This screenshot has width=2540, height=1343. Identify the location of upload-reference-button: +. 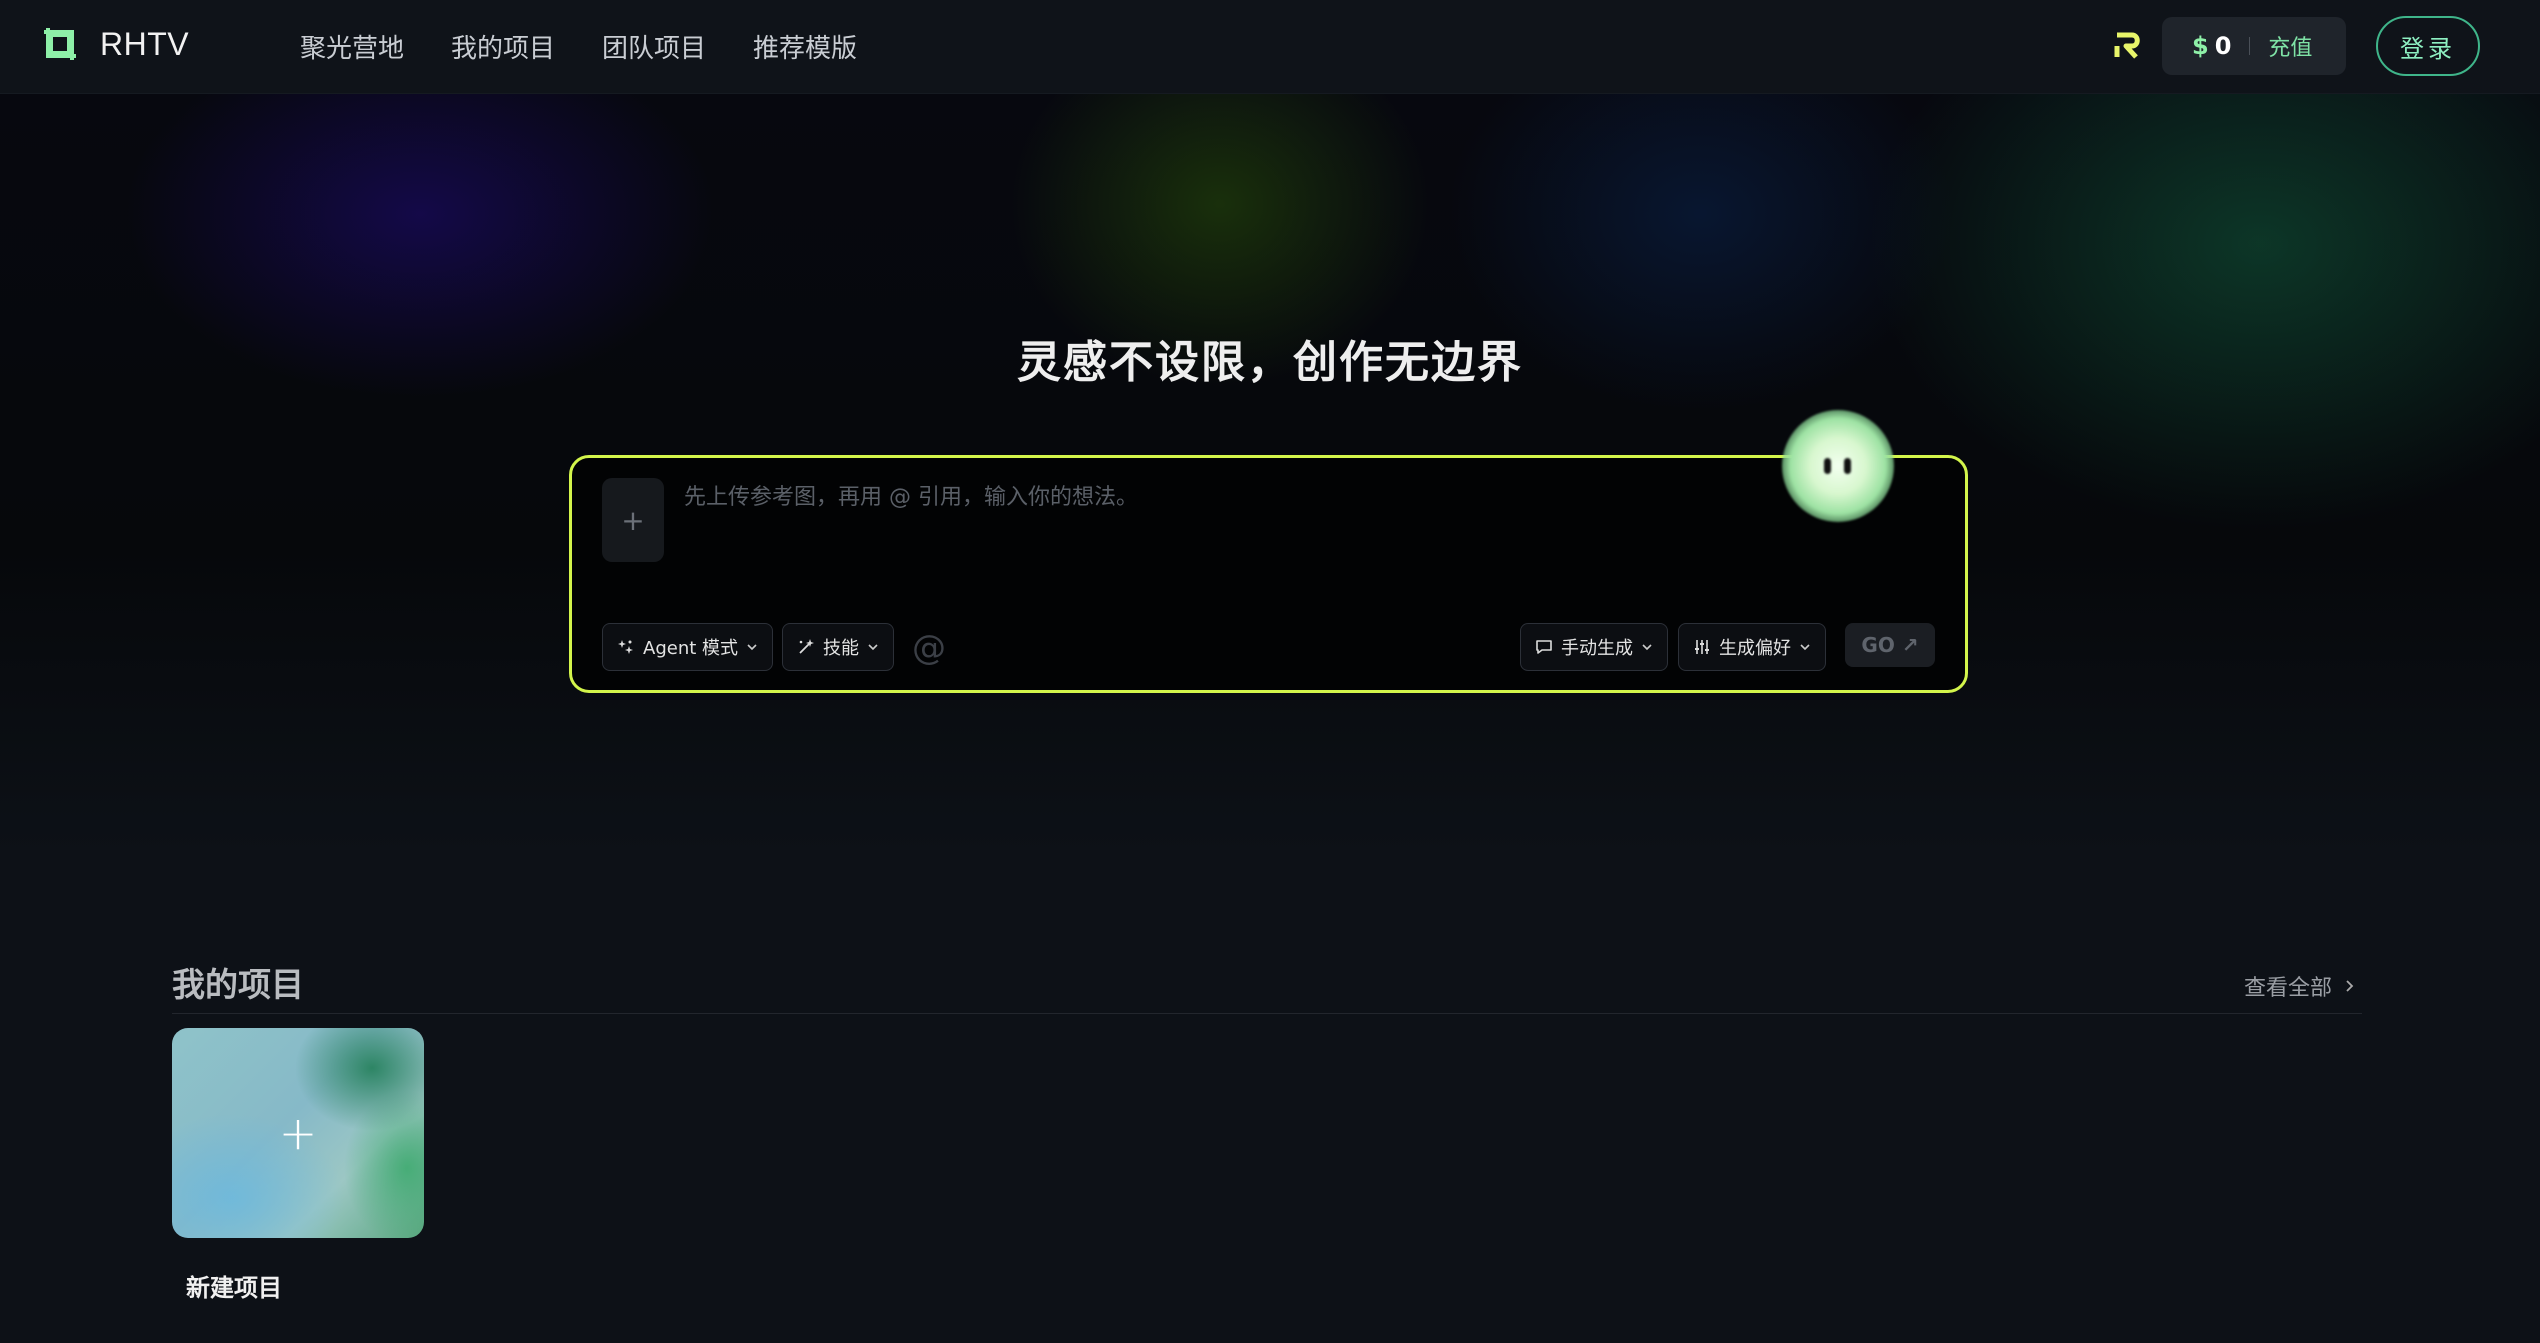
(633, 520).